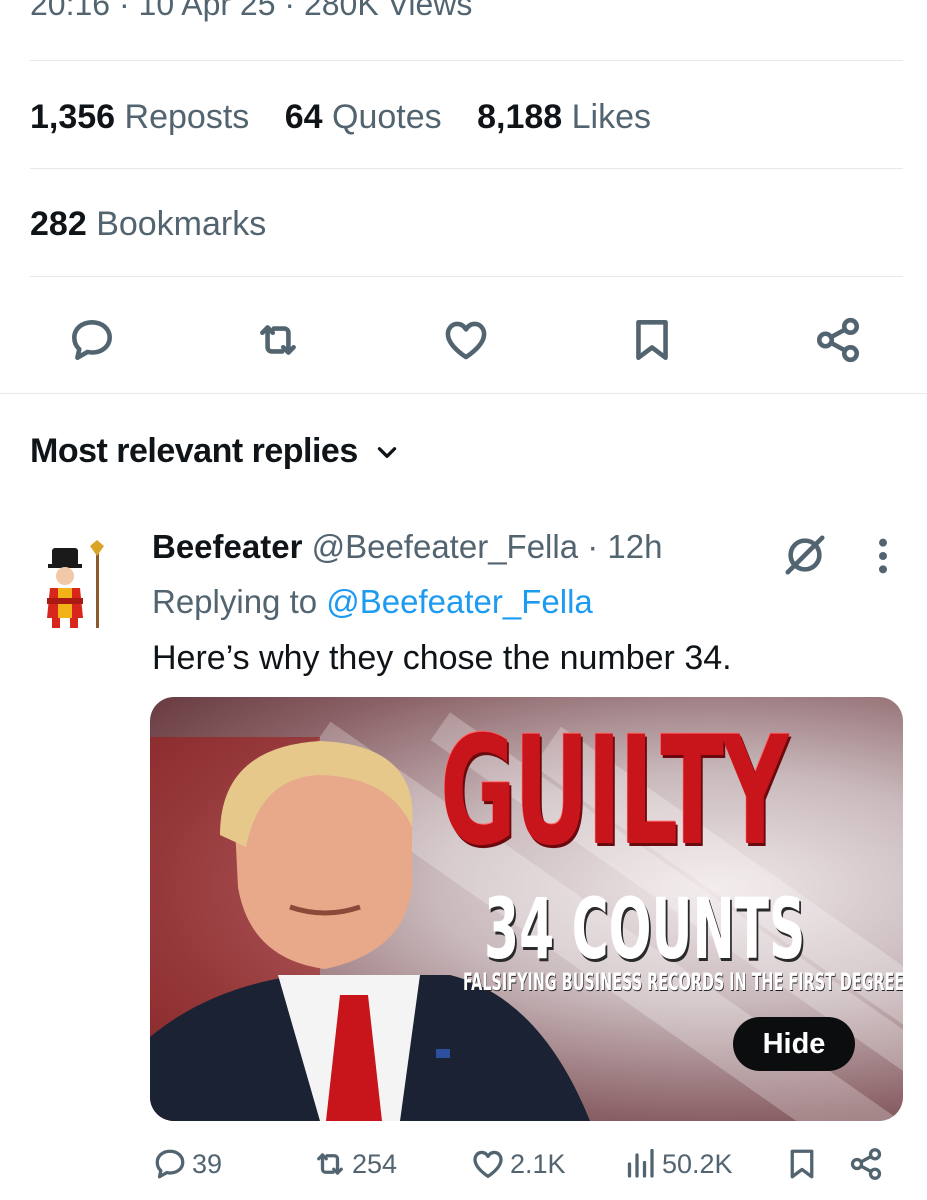 This screenshot has height=1200, width=927. Describe the element at coordinates (207, 1163) in the screenshot. I see `reply-count: 39` at that location.